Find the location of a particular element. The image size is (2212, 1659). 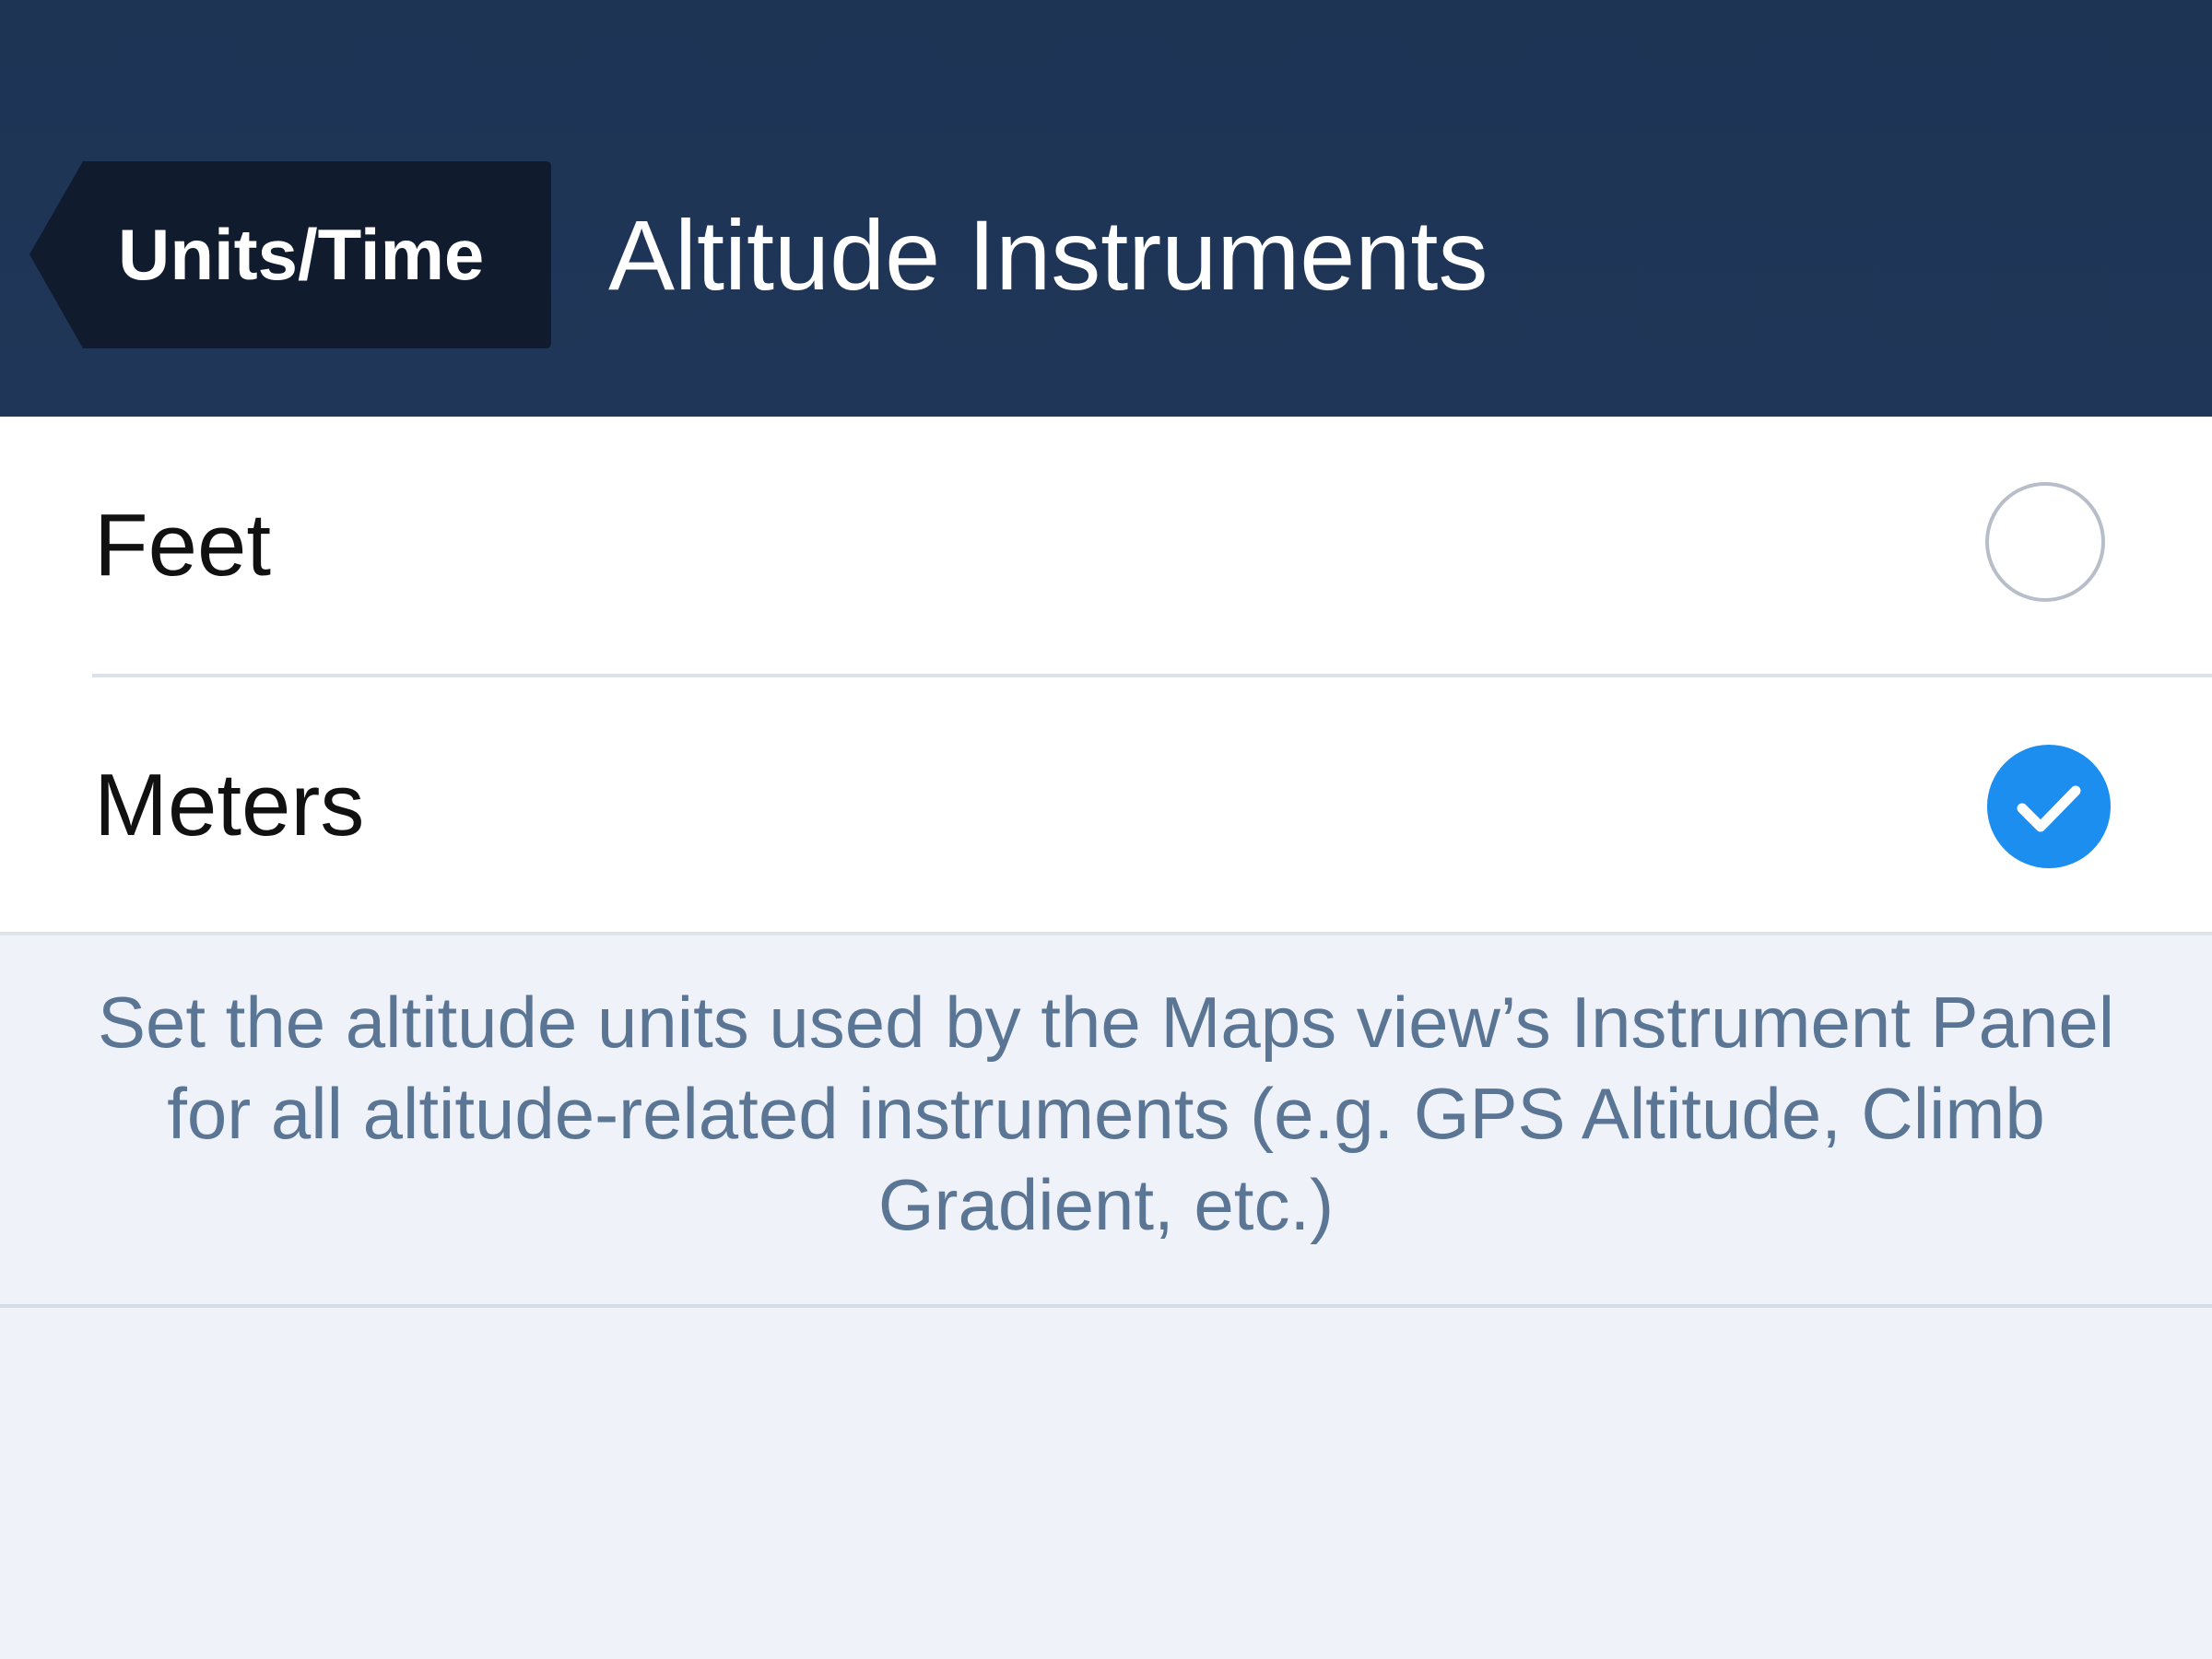

option-feet-label: Feet is located at coordinates (183, 545).